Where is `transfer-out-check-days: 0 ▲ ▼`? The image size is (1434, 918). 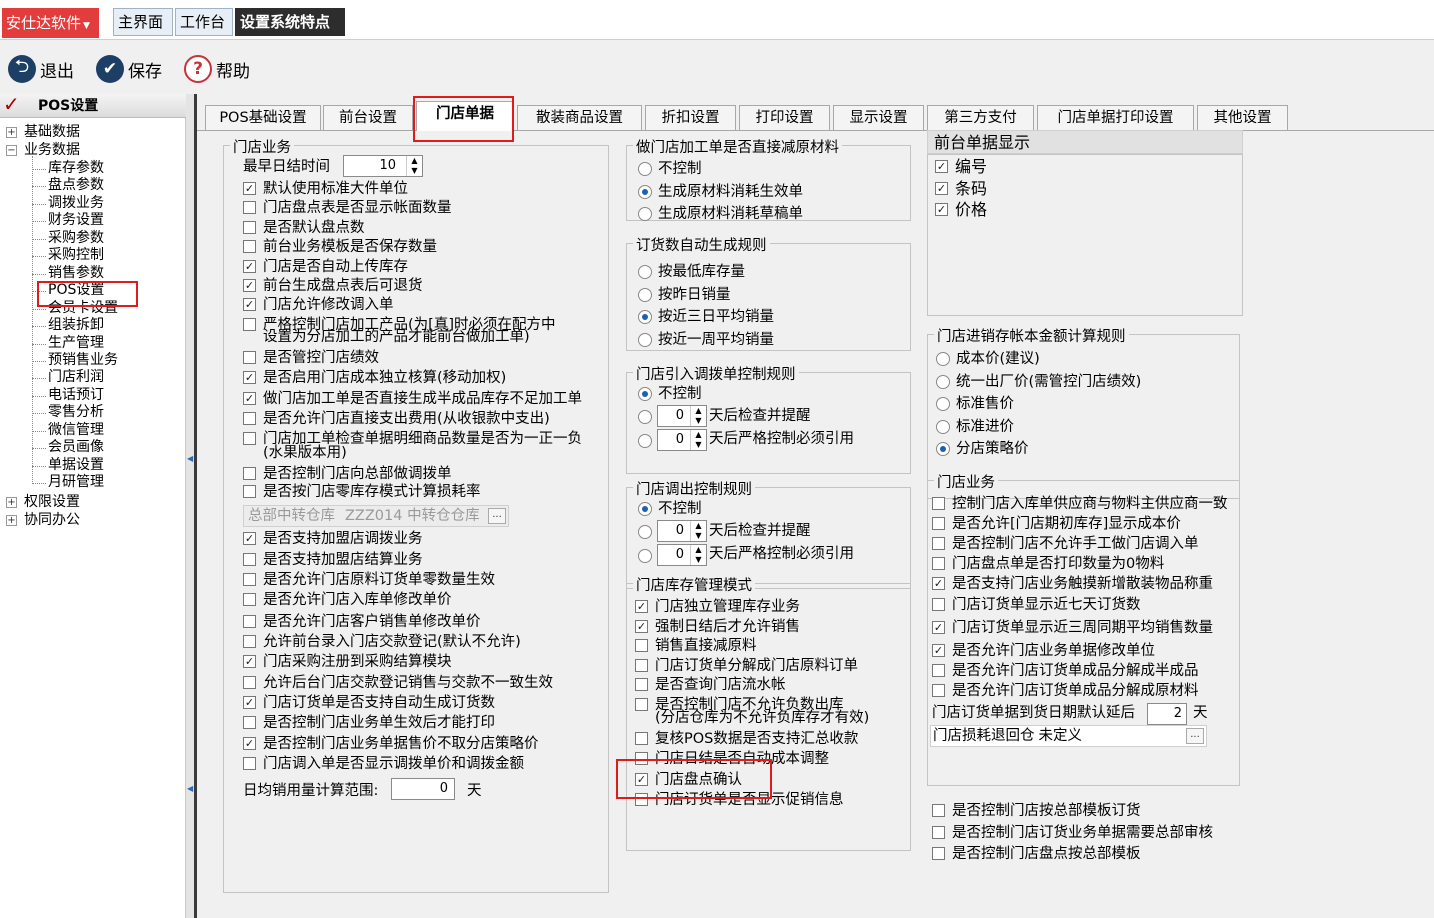
transfer-out-check-days: 0 ▲ ▼ is located at coordinates (682, 531).